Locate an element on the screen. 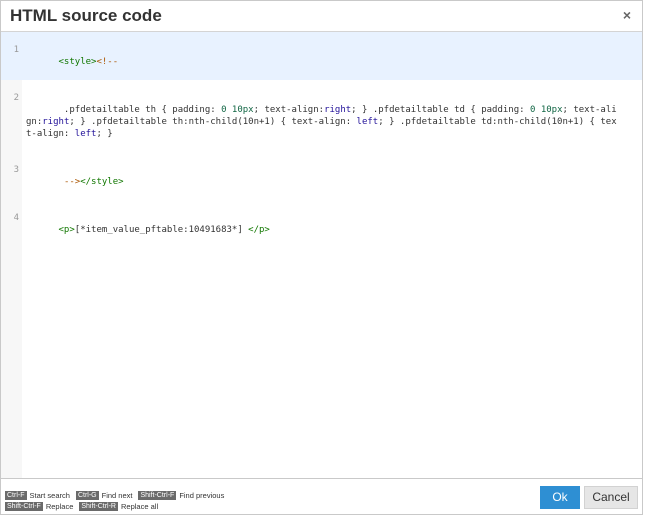 The width and height of the screenshot is (645, 517). code-line-3: 3 --></style> is located at coordinates (321, 176).